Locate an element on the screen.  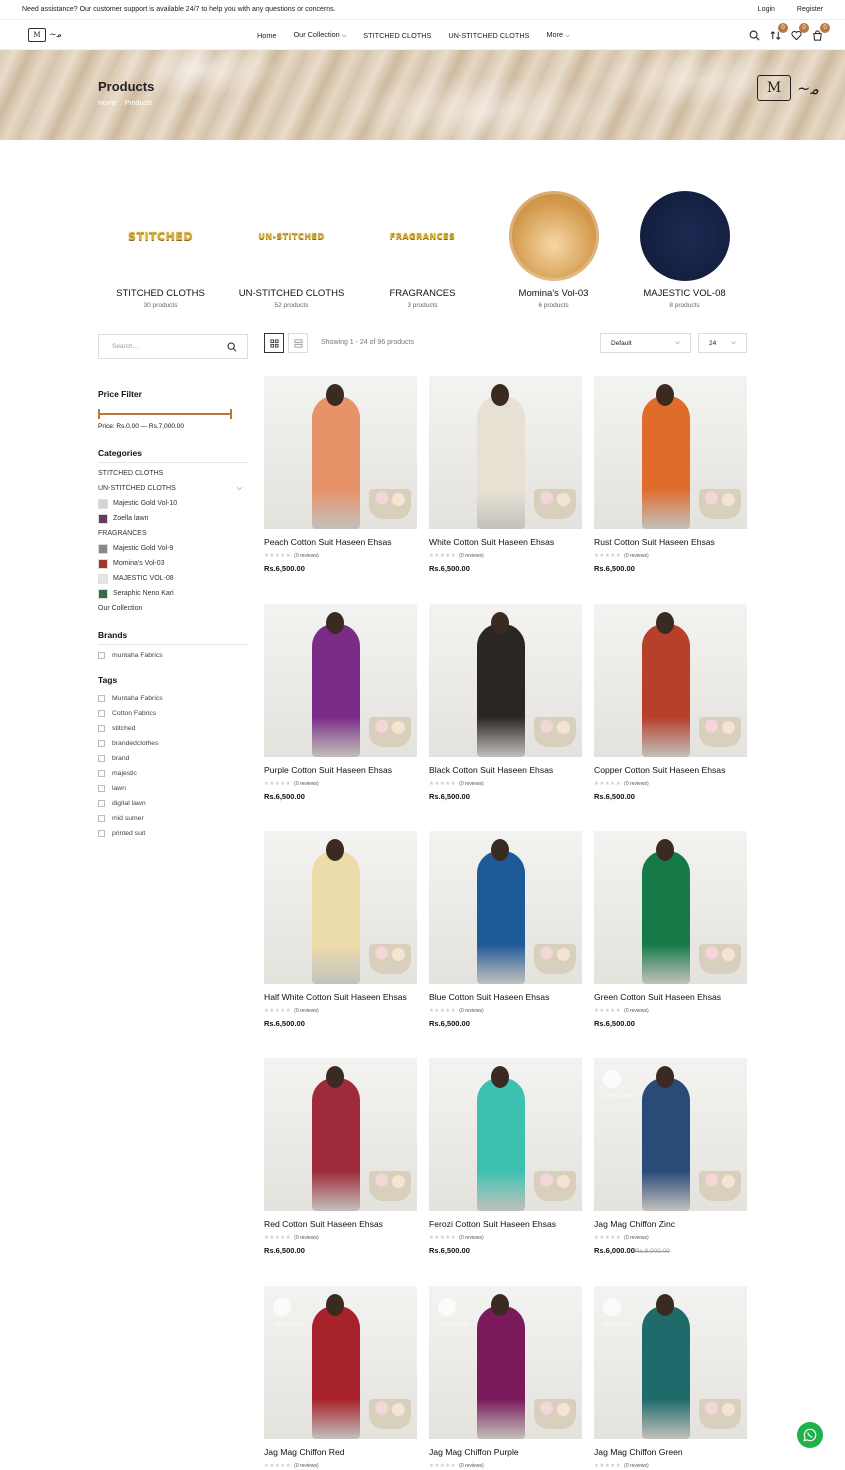
product-title: White Cotton Suit Haseen Ehsas is located at coordinates (505, 542).